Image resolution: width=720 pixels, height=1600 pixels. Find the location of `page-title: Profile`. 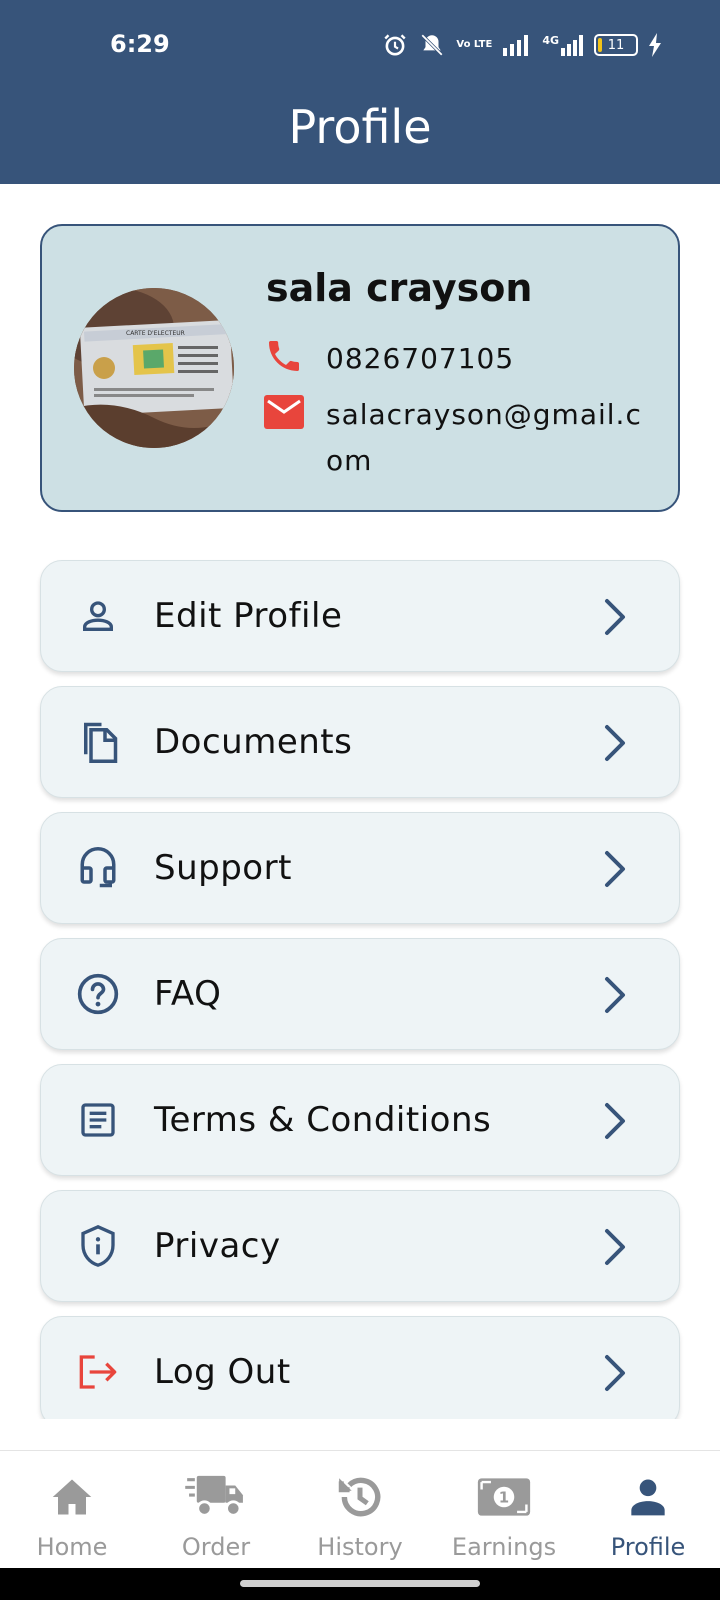

page-title: Profile is located at coordinates (360, 127).